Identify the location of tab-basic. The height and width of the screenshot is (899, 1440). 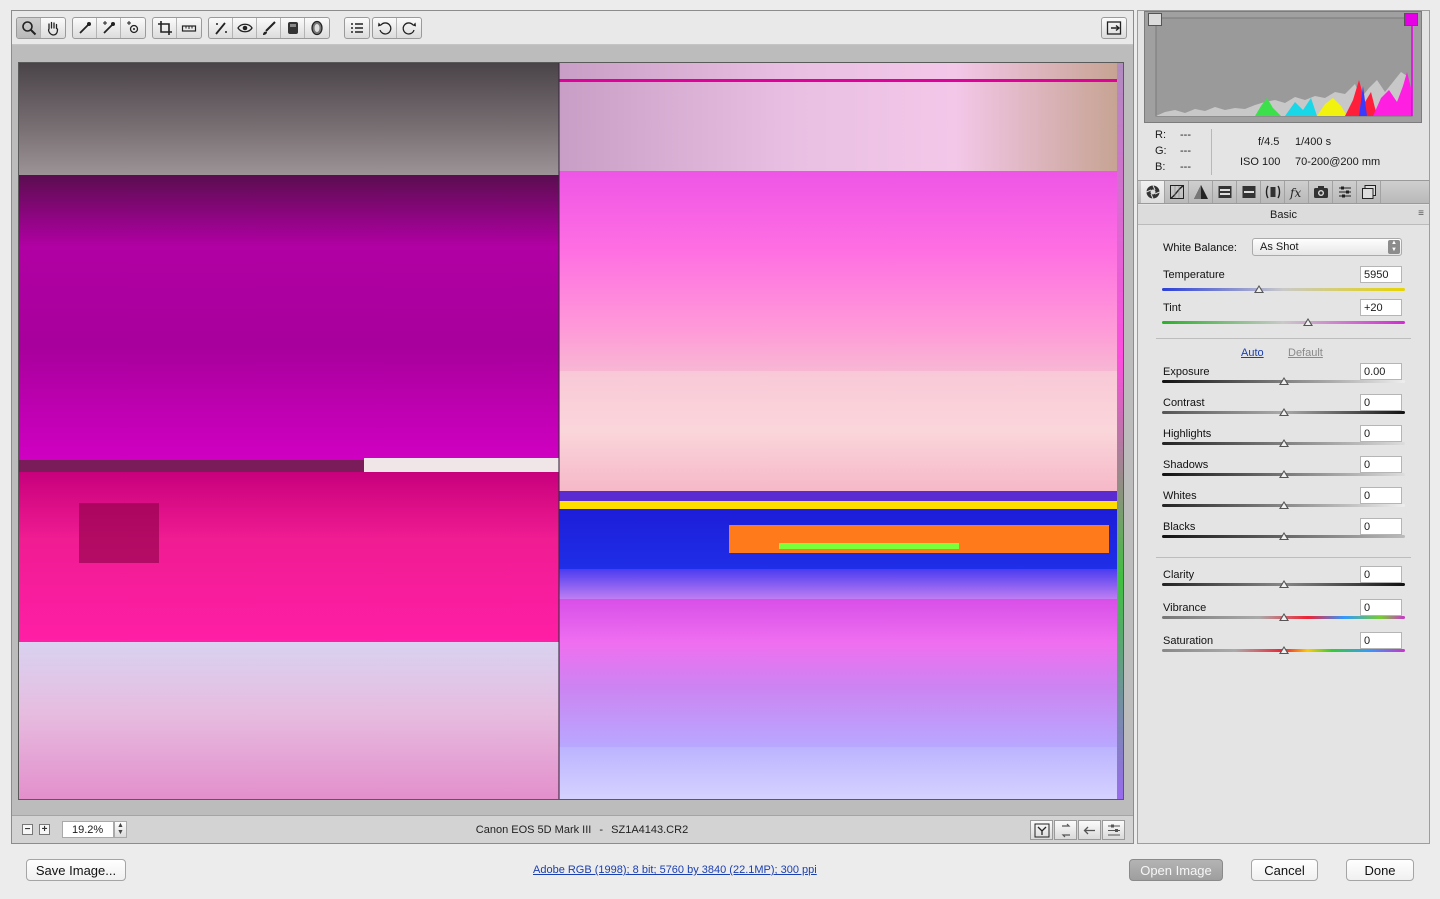
(1153, 192).